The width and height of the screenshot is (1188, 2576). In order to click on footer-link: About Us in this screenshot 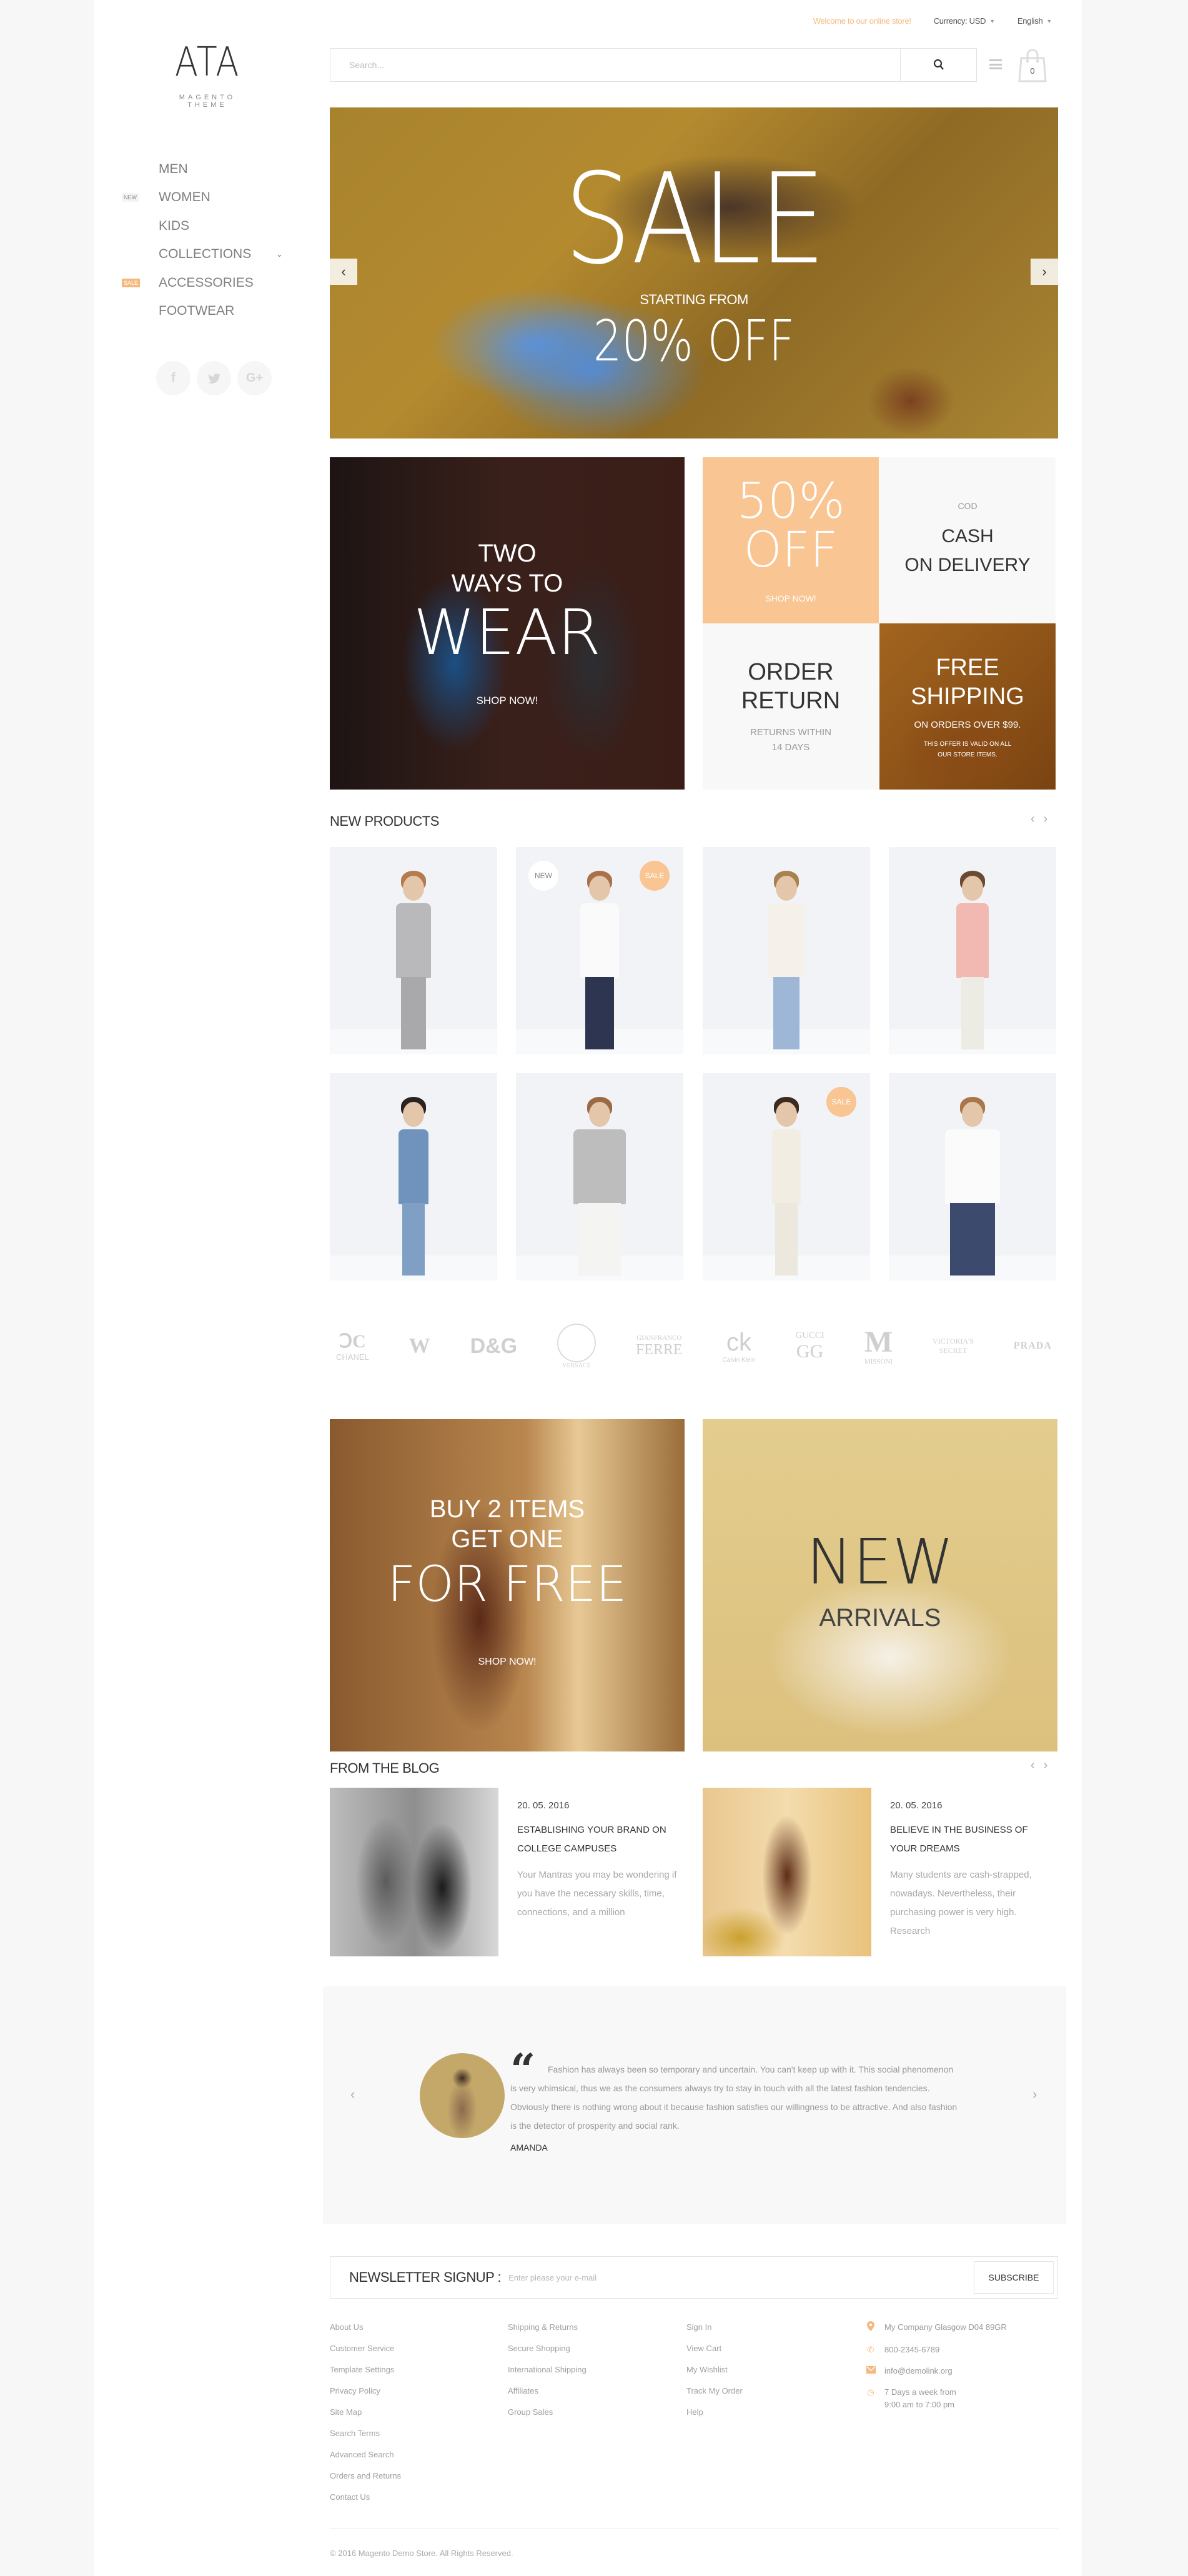, I will do `click(365, 2331)`.